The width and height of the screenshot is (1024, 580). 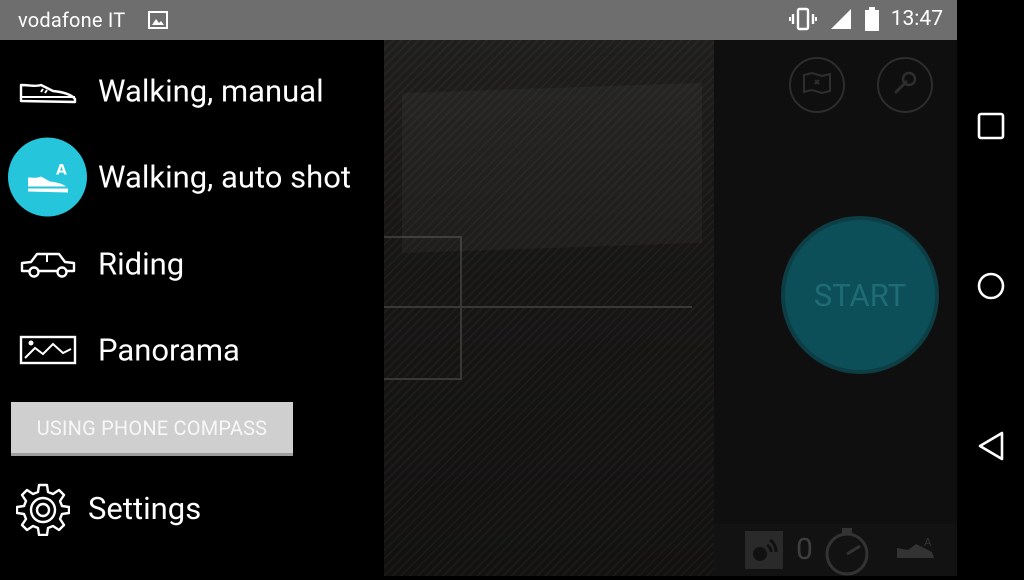 I want to click on signal-icon, so click(x=841, y=19).